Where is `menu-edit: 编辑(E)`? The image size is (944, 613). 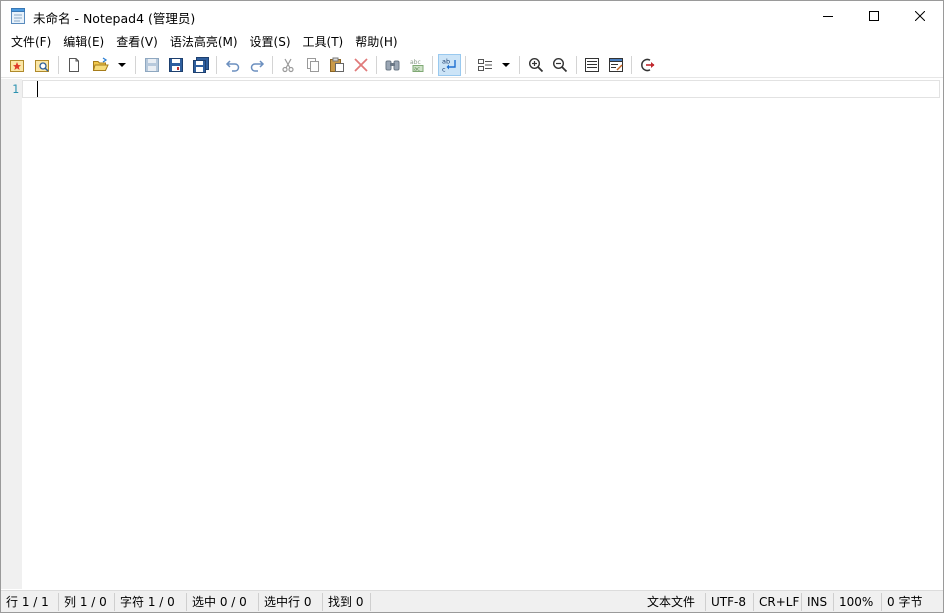
menu-edit: 编辑(E) is located at coordinates (83, 42).